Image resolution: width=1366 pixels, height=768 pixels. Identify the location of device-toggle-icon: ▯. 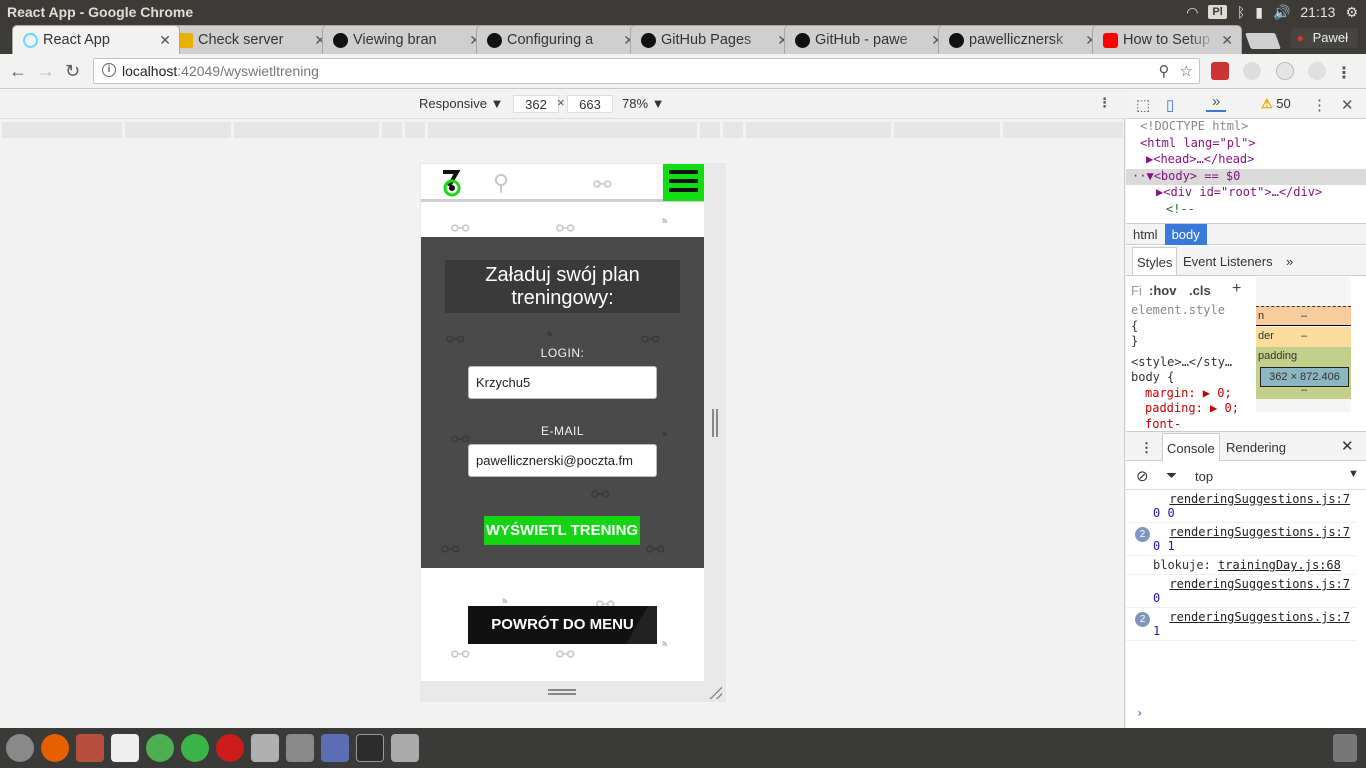
(1170, 105).